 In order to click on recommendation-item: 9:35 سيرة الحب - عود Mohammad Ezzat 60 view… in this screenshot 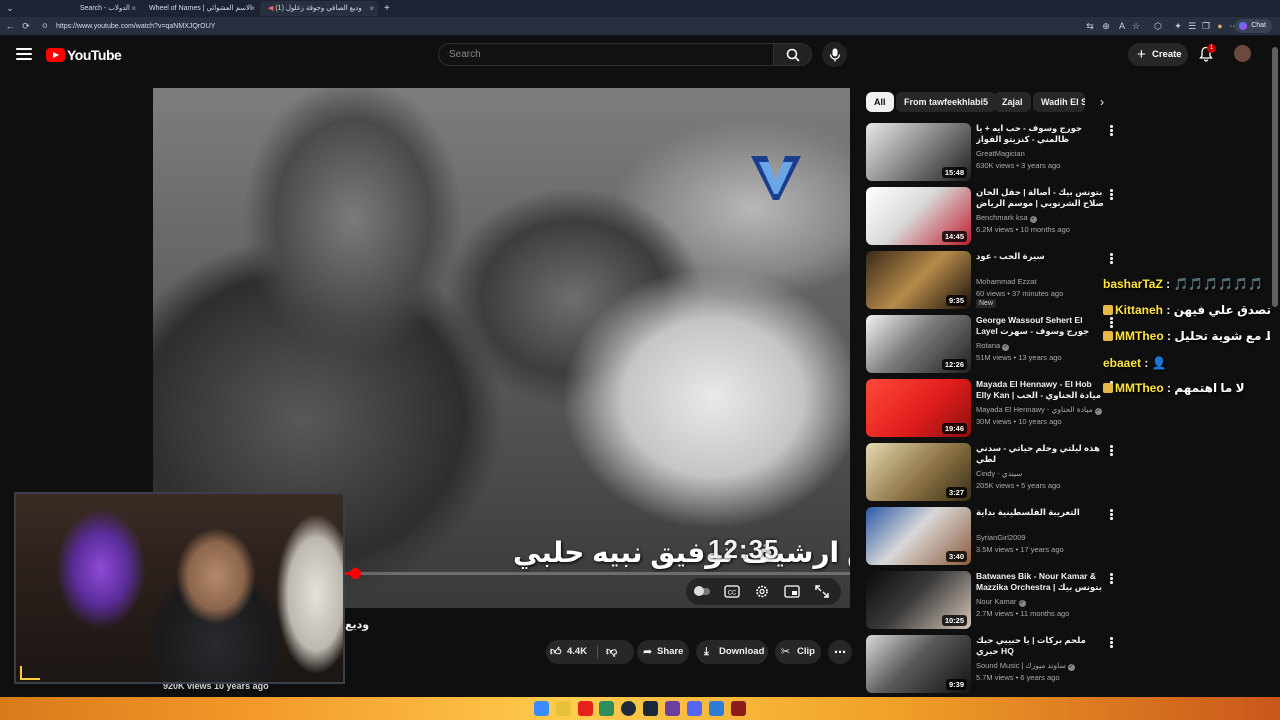, I will do `click(991, 280)`.